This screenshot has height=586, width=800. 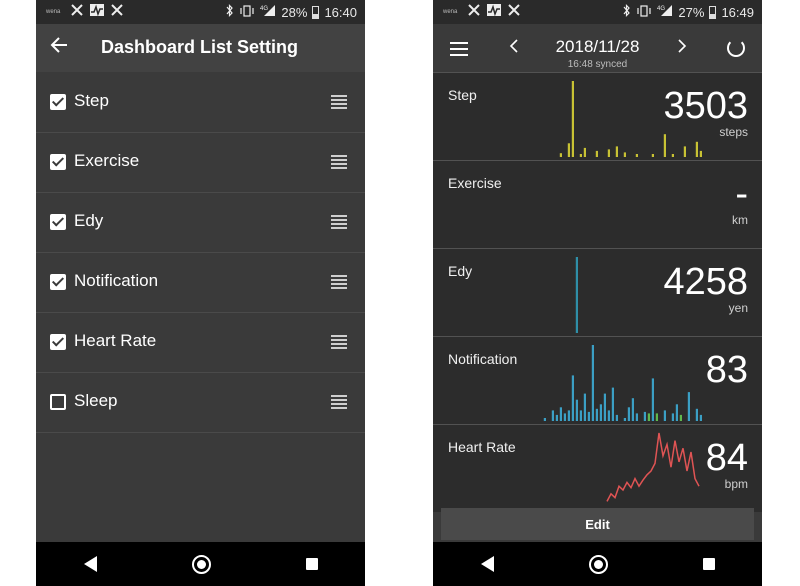 What do you see at coordinates (736, 484) in the screenshot?
I see `metric-unit: bpm` at bounding box center [736, 484].